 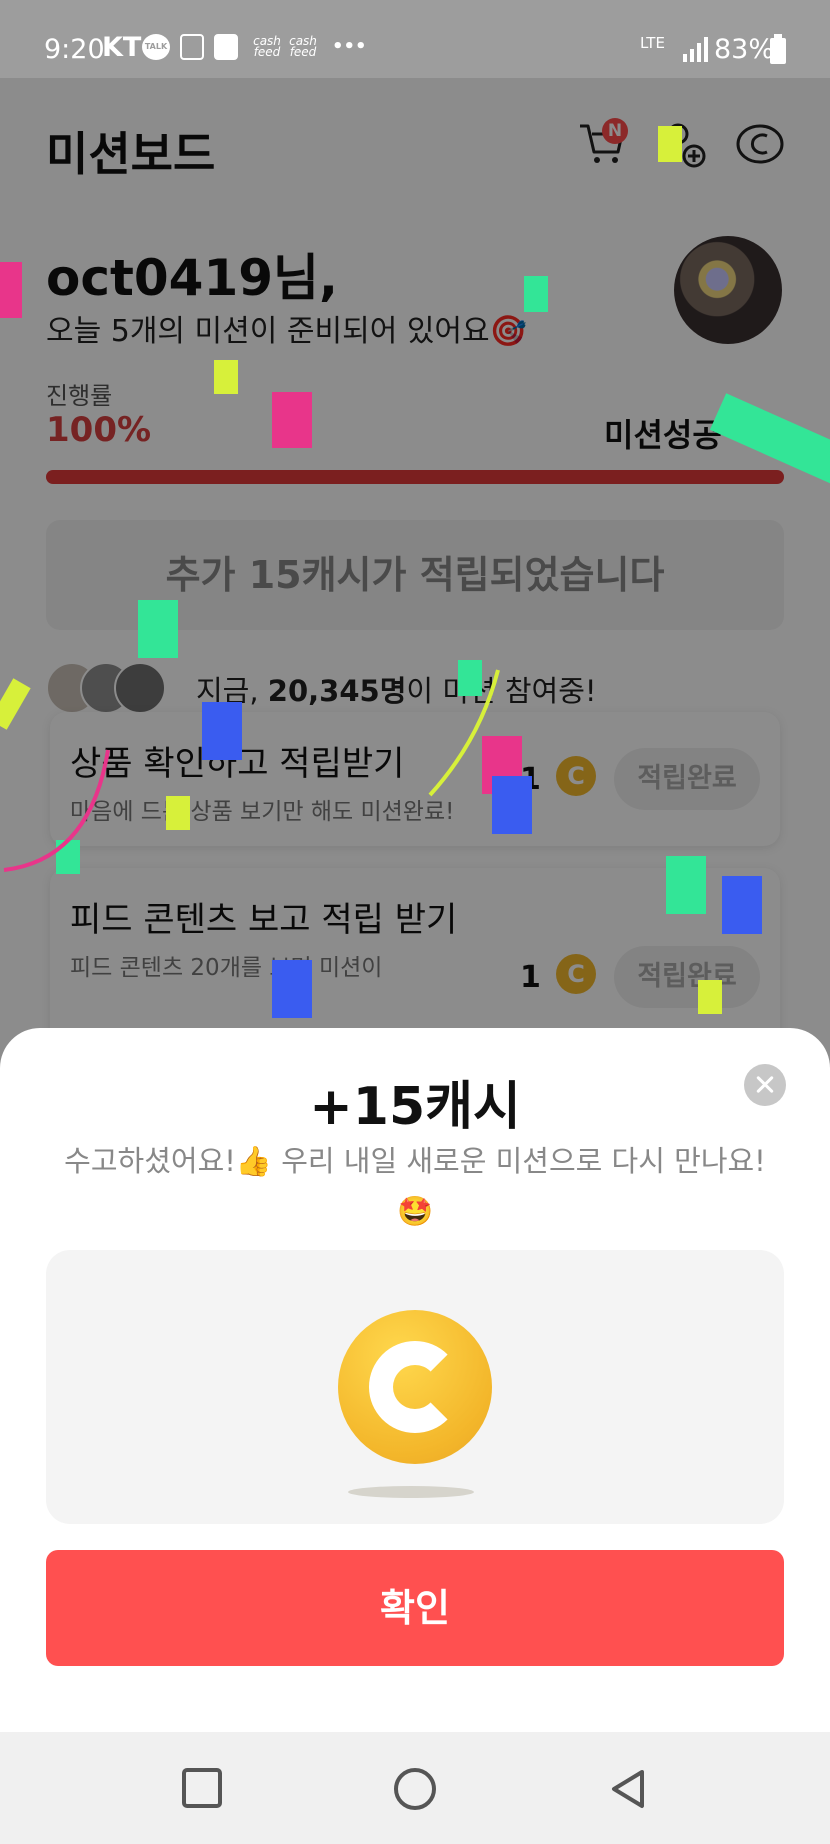 I want to click on coin-illustration-panel, so click(x=415, y=1387).